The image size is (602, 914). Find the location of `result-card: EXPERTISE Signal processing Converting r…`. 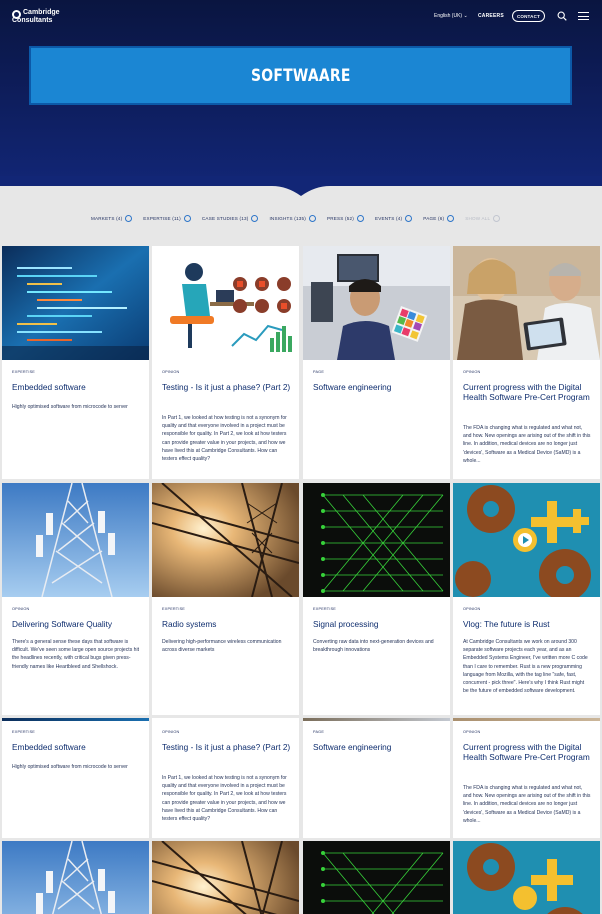

result-card: EXPERTISE Signal processing Converting r… is located at coordinates (376, 599).